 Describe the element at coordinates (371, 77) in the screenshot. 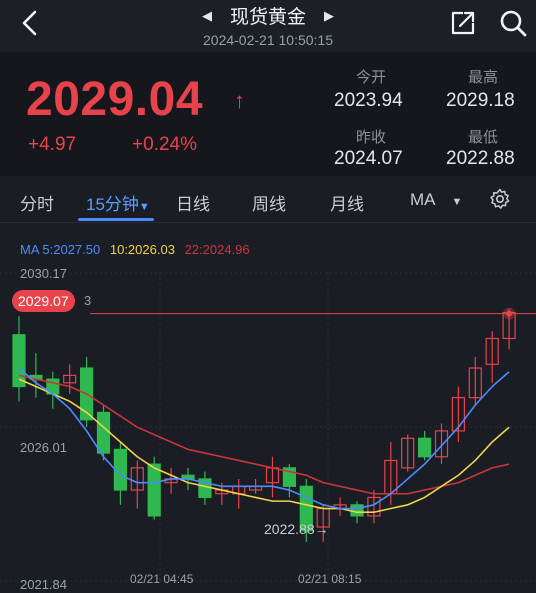

I see `open-label: 今开` at that location.